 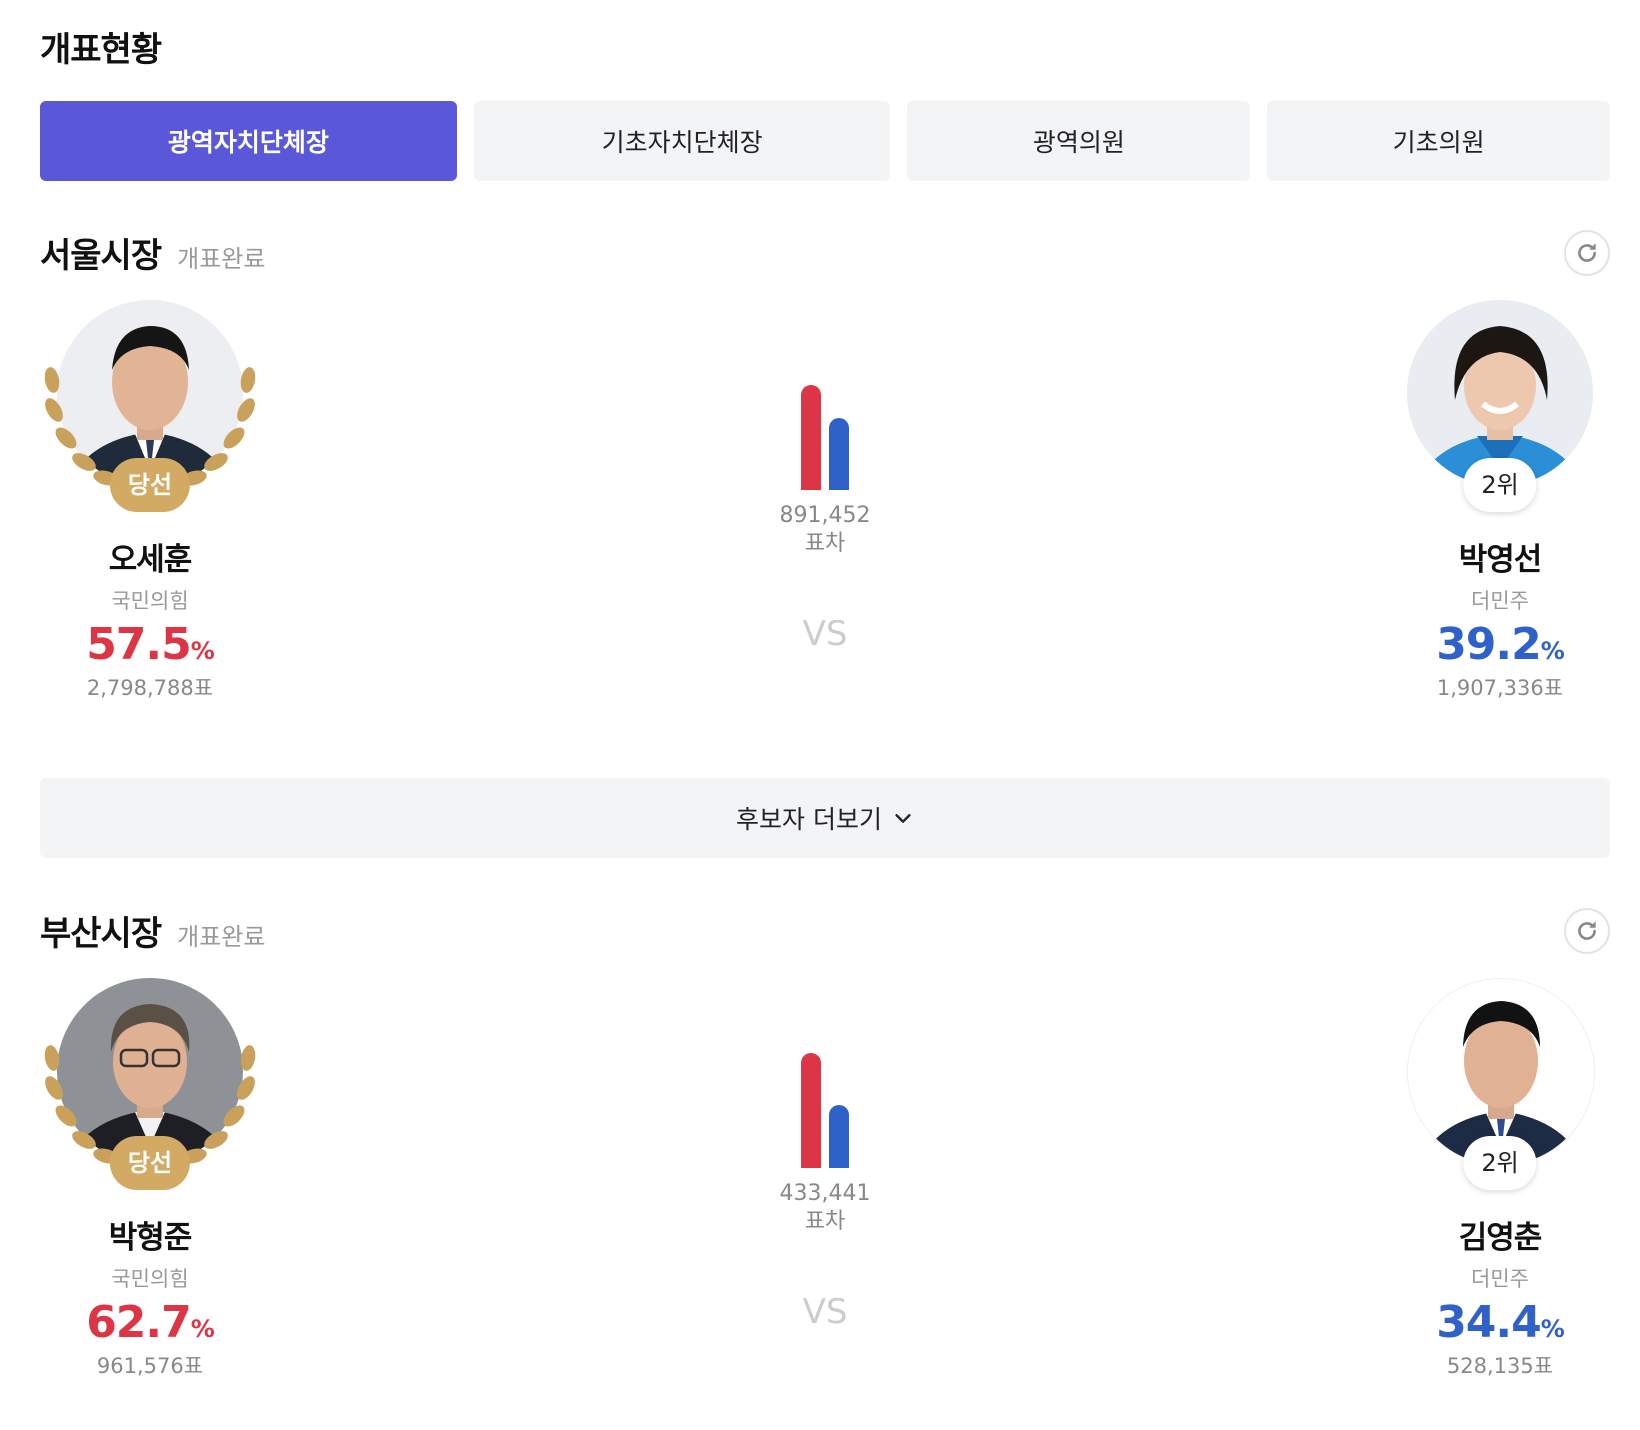 What do you see at coordinates (101, 934) in the screenshot?
I see `race-title: 부산시장` at bounding box center [101, 934].